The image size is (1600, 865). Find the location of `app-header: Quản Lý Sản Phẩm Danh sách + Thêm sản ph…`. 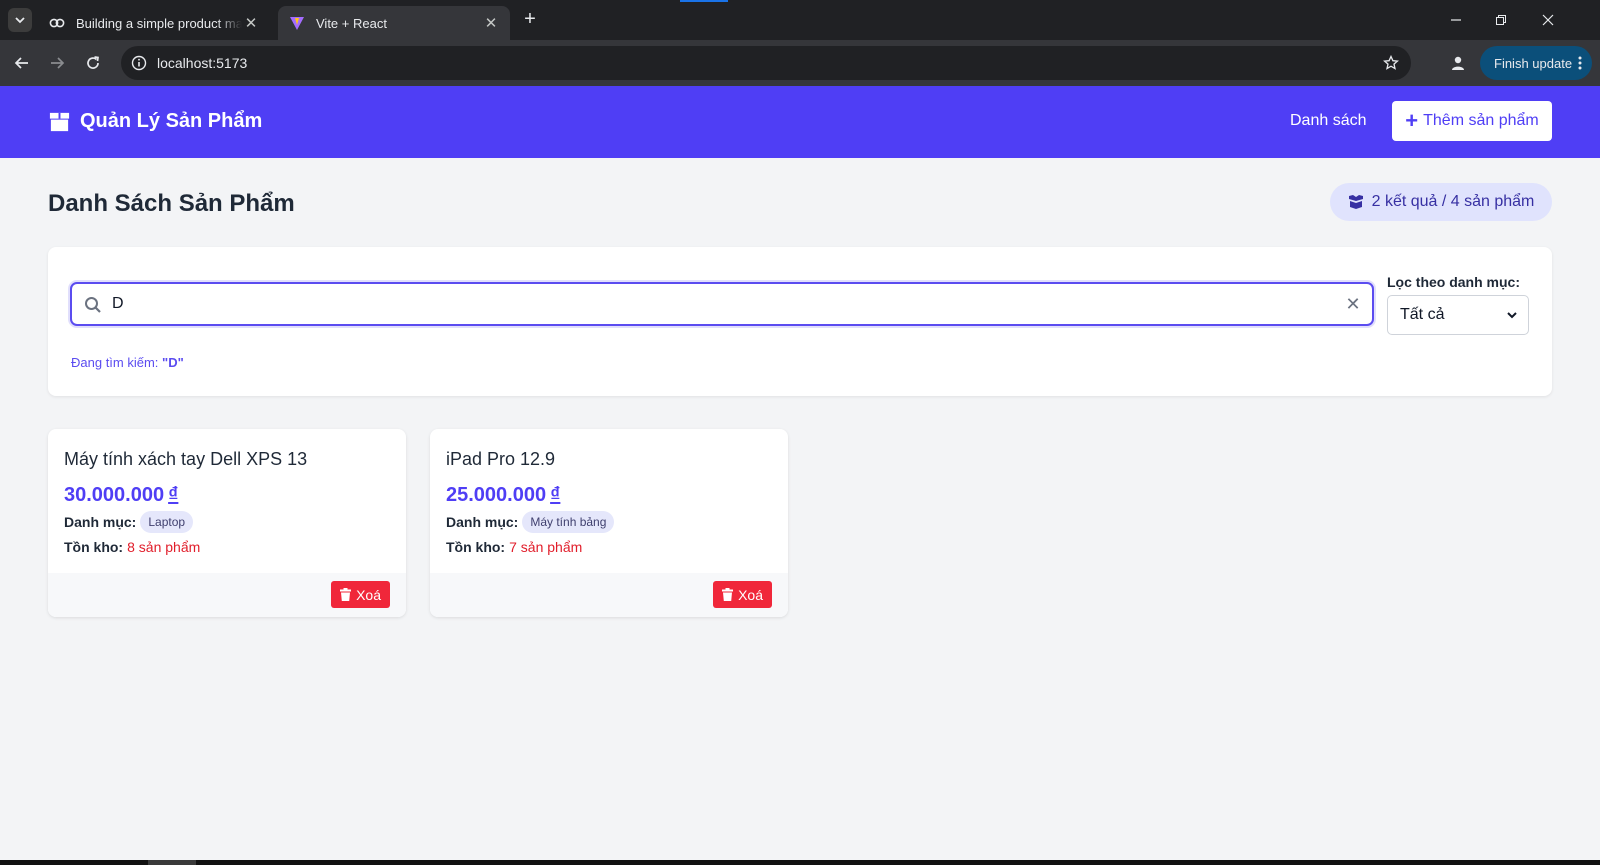

app-header: Quản Lý Sản Phẩm Danh sách + Thêm sản ph… is located at coordinates (800, 122).